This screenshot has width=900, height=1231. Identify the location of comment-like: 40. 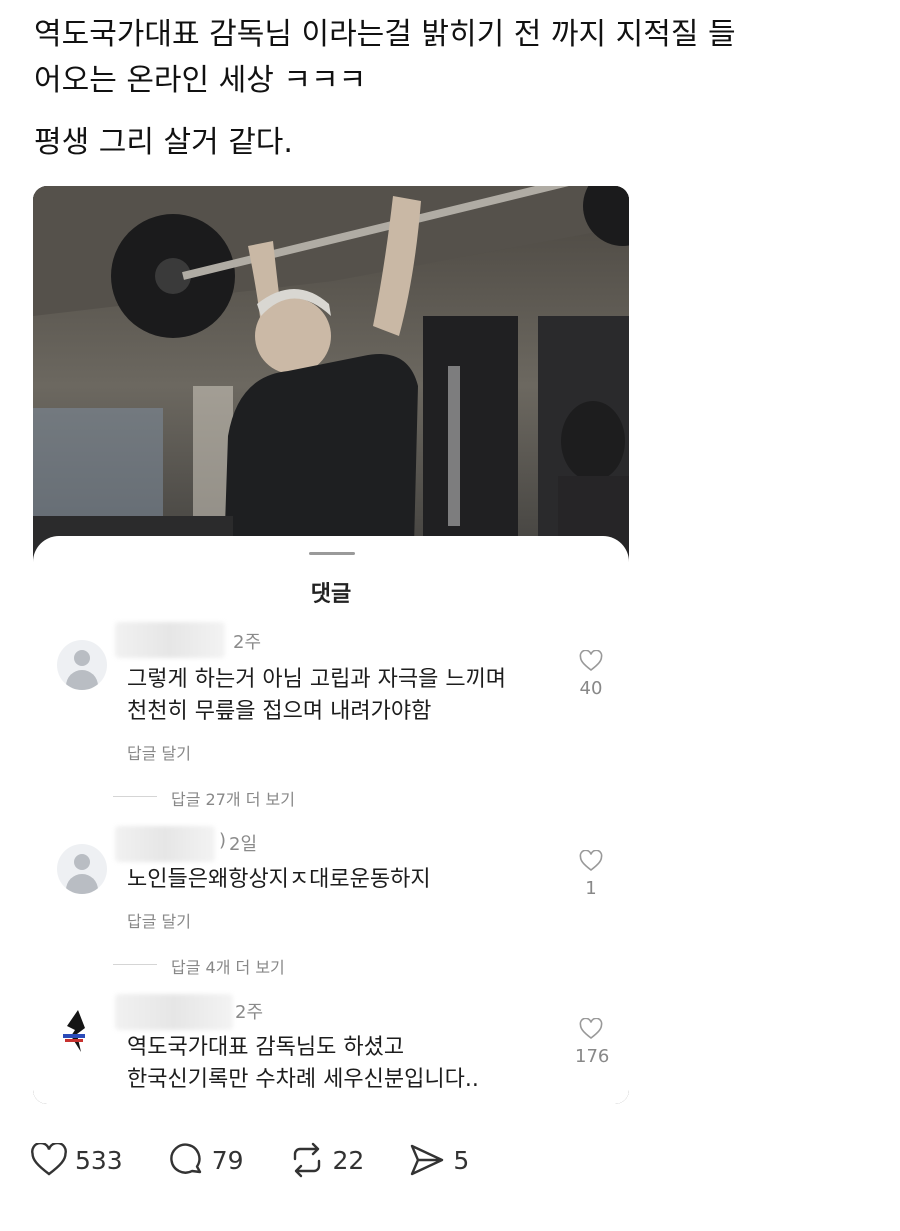
(591, 674).